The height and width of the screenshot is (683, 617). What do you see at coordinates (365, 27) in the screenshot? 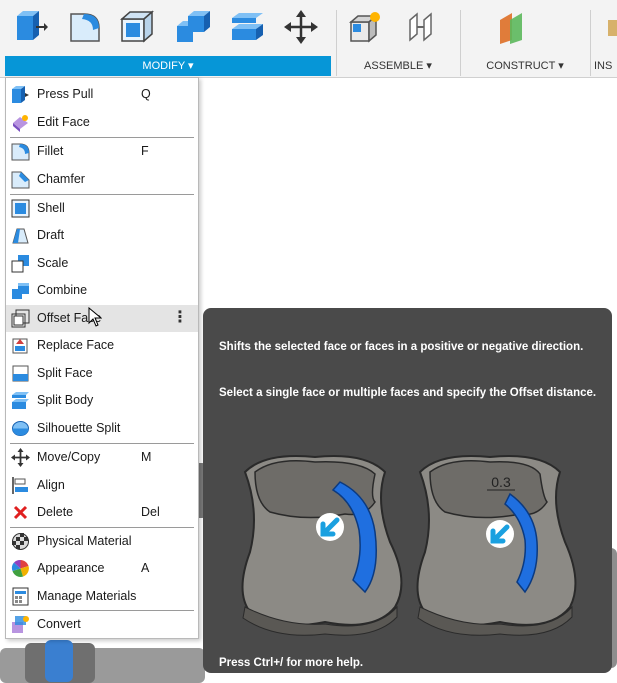
I see `new-component-icon` at bounding box center [365, 27].